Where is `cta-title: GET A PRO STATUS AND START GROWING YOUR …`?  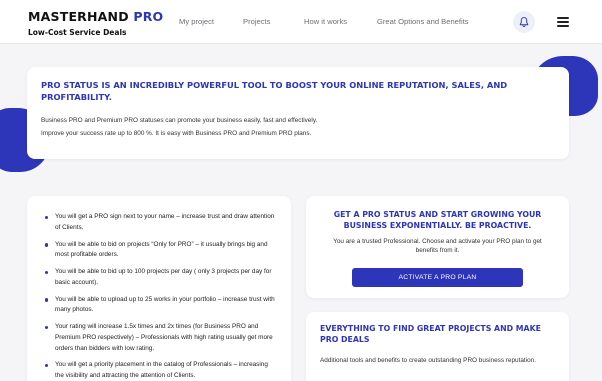 cta-title: GET A PRO STATUS AND START GROWING YOUR … is located at coordinates (437, 220).